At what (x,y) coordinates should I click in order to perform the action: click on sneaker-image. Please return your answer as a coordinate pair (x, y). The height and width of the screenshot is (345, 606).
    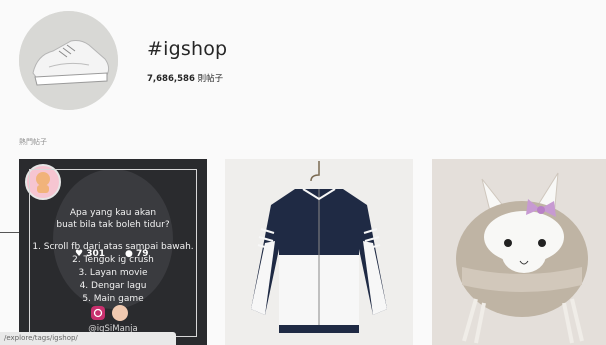
    Looking at the image, I should click on (68, 60).